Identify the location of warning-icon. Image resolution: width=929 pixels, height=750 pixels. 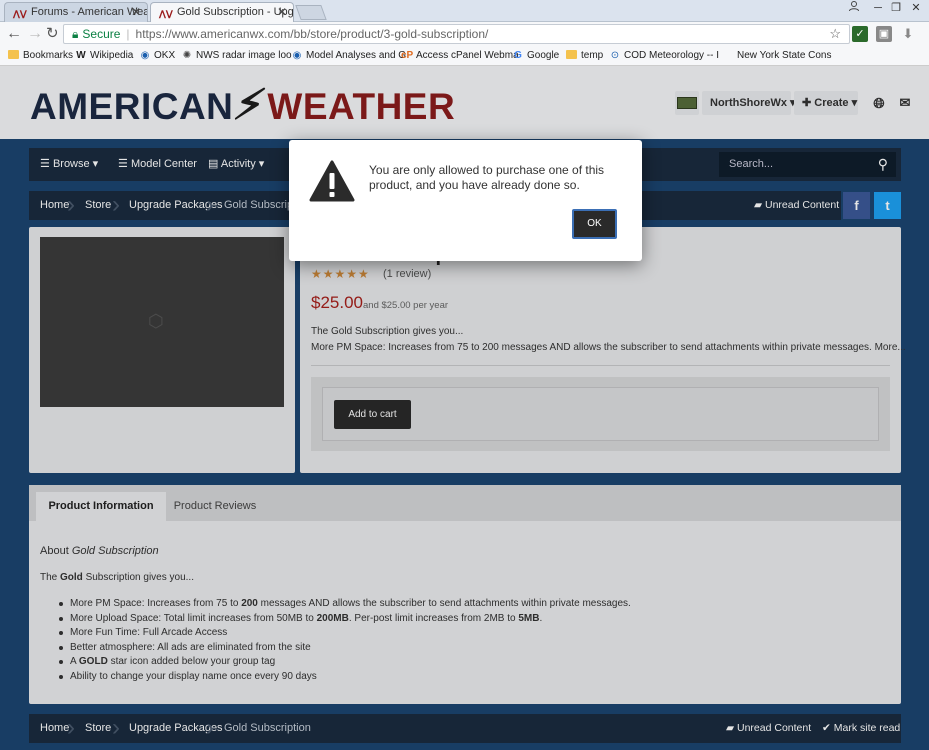
(332, 181).